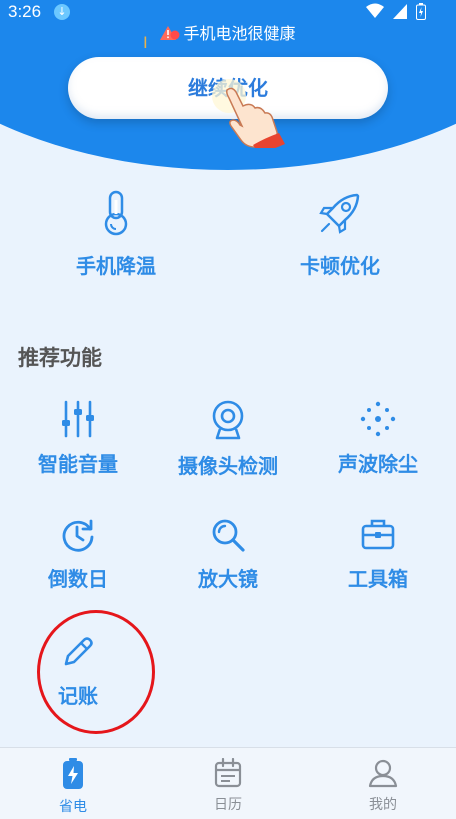 Image resolution: width=456 pixels, height=819 pixels. What do you see at coordinates (239, 33) in the screenshot?
I see `health-text: 手机电池很健康` at bounding box center [239, 33].